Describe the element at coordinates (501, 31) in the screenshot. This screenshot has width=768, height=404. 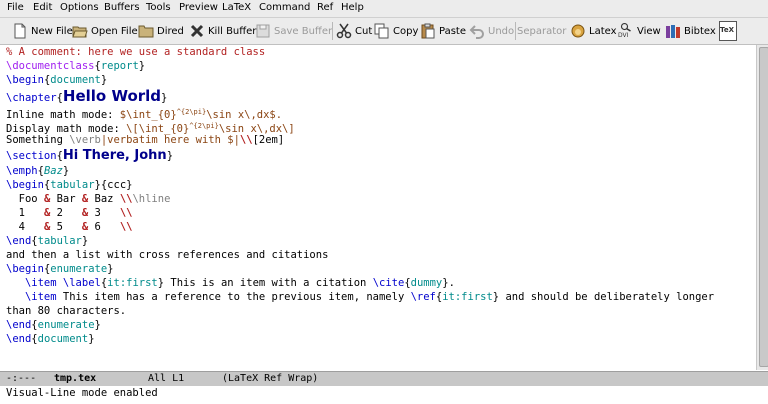
I see `undo-label: Undo` at that location.